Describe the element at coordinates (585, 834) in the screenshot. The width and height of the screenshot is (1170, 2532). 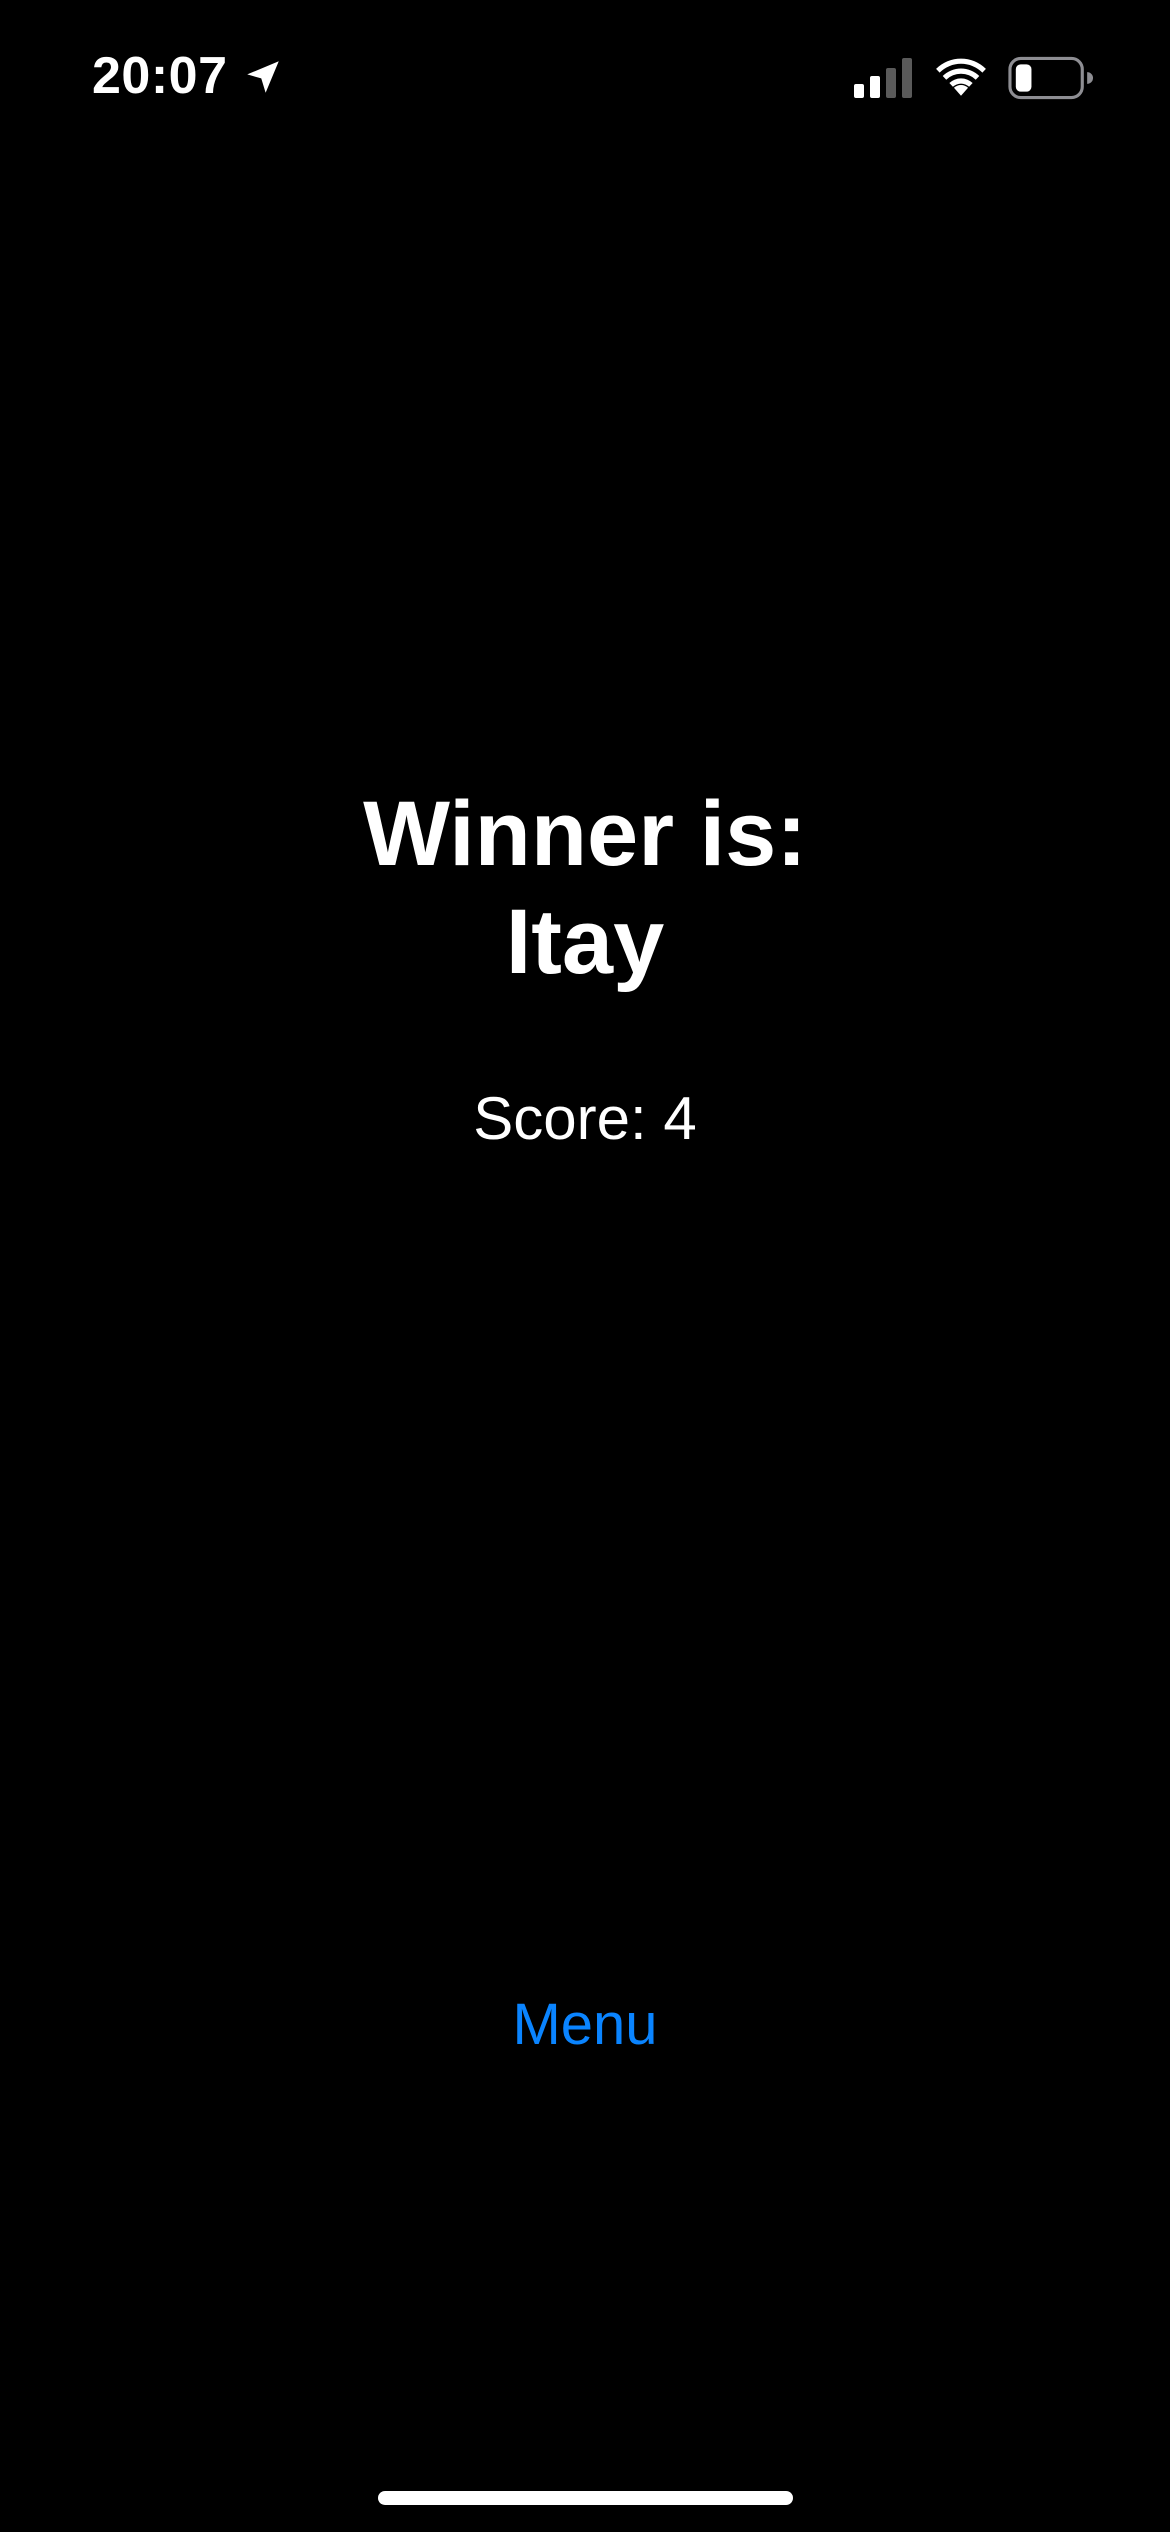
I see `winner-title: Winner is:` at that location.